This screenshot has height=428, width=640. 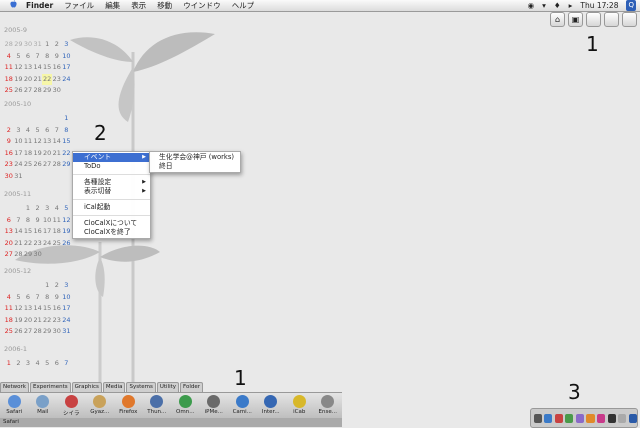 What do you see at coordinates (138, 5) in the screenshot?
I see `menu-view: 表示` at bounding box center [138, 5].